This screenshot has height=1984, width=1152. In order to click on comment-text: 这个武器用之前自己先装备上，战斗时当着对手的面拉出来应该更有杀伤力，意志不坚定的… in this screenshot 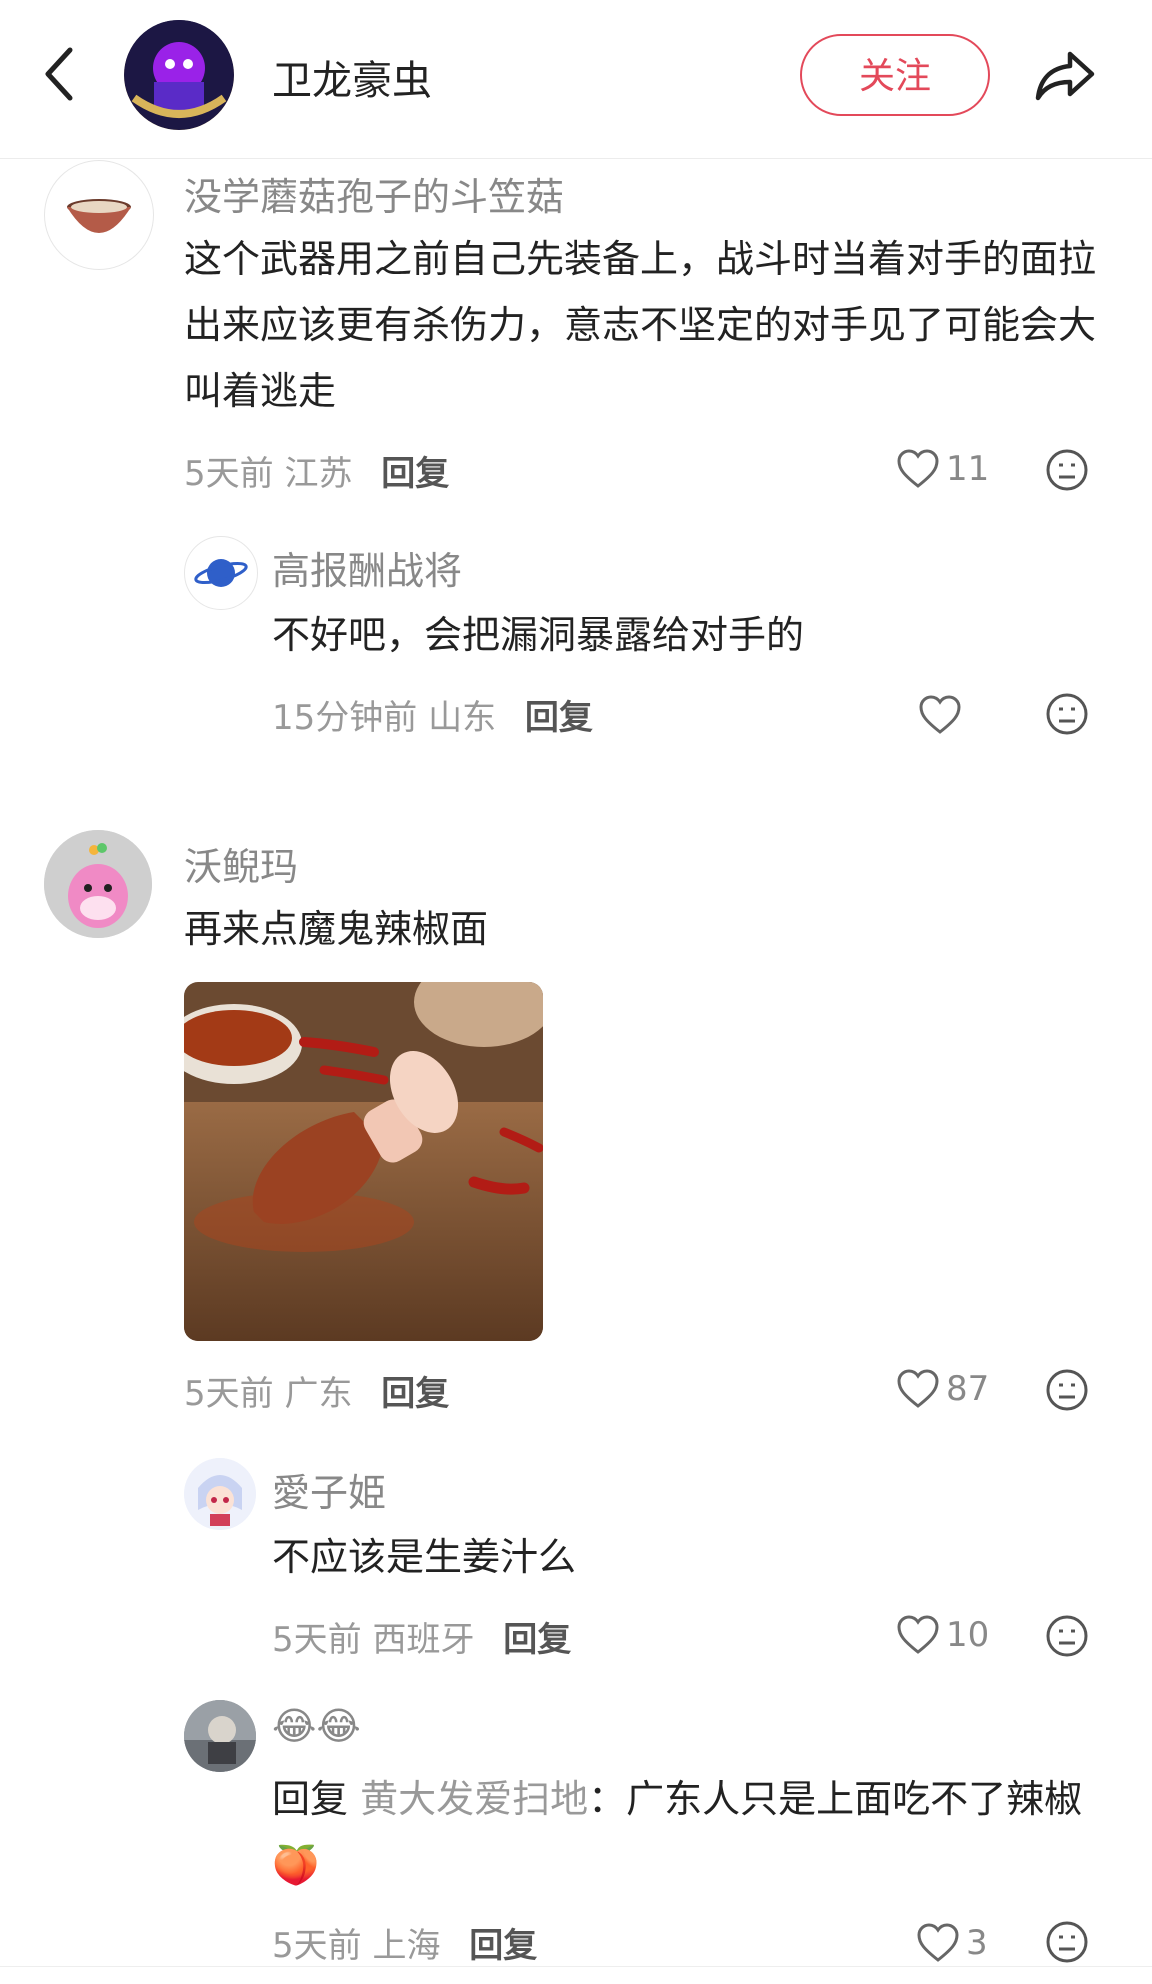, I will do `click(640, 325)`.